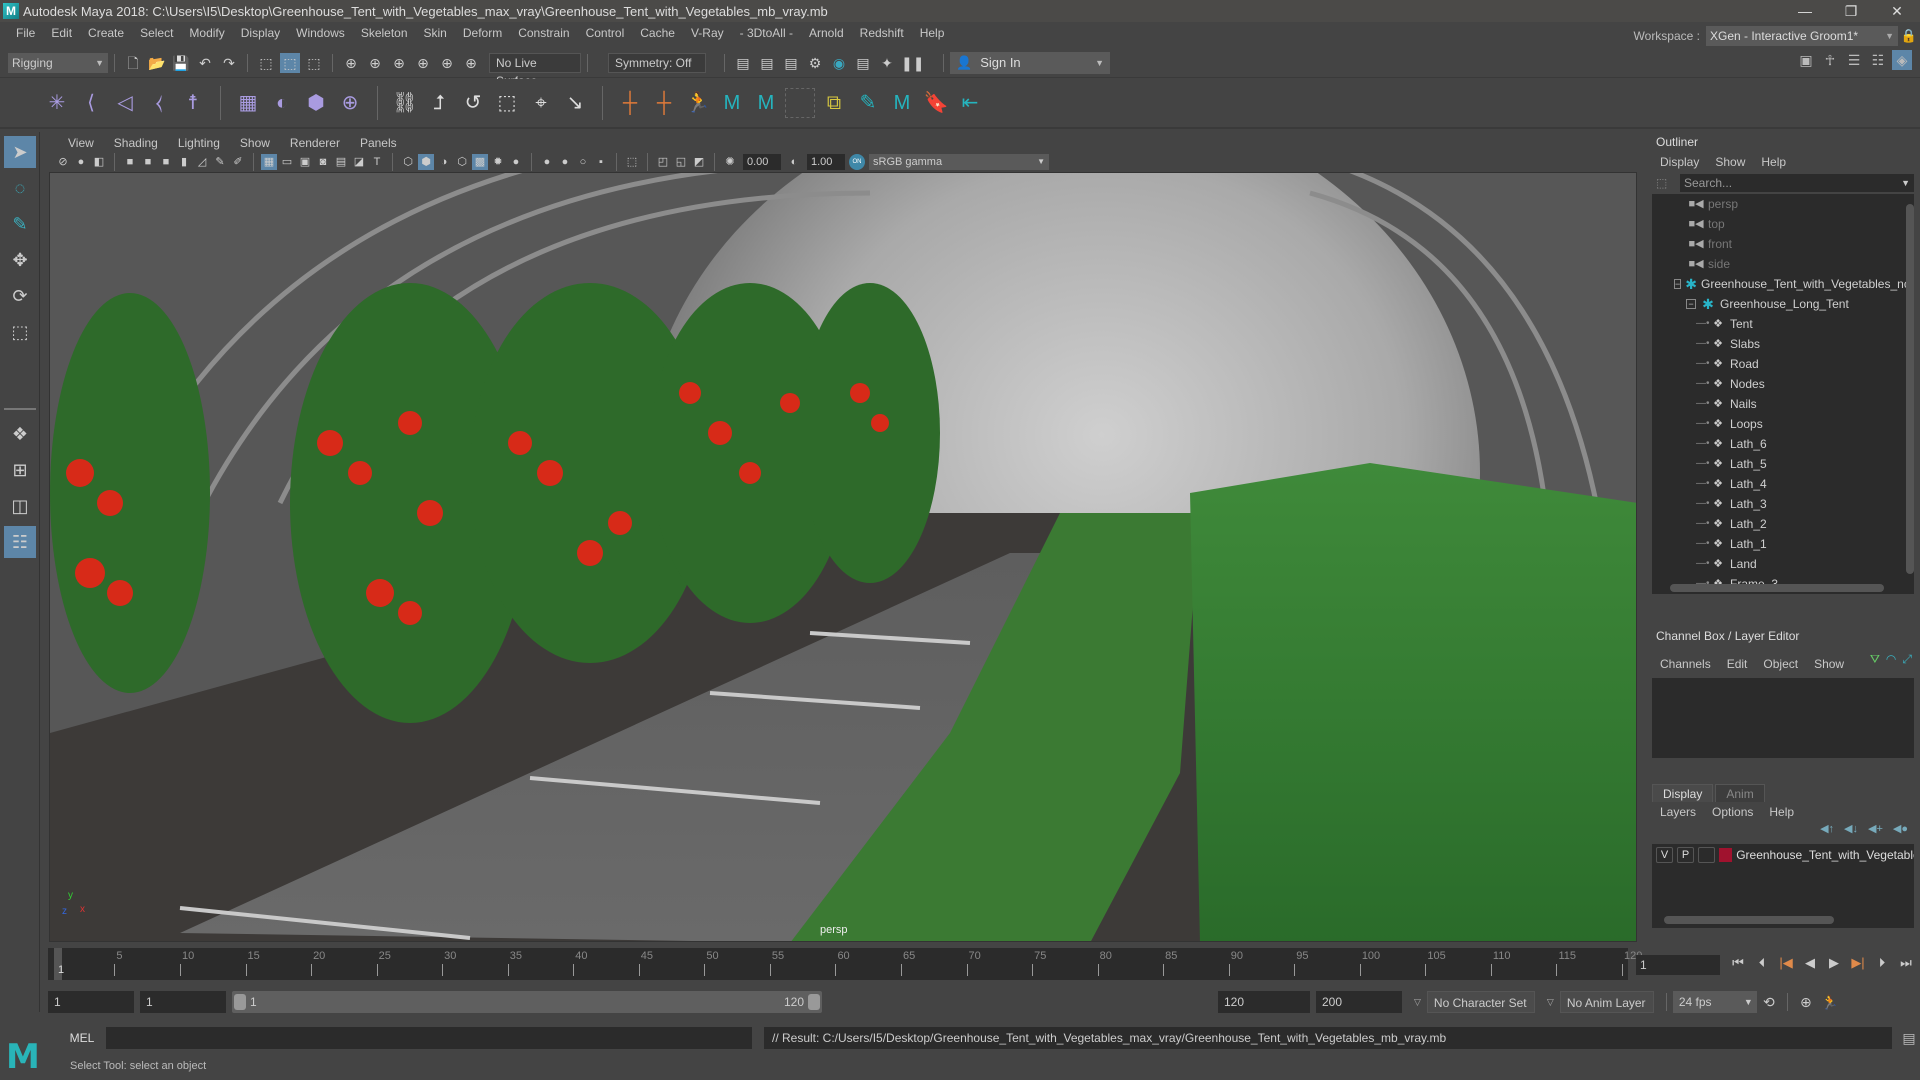  What do you see at coordinates (1783, 244) in the screenshot?
I see `outliner-item: ■◀ front` at bounding box center [1783, 244].